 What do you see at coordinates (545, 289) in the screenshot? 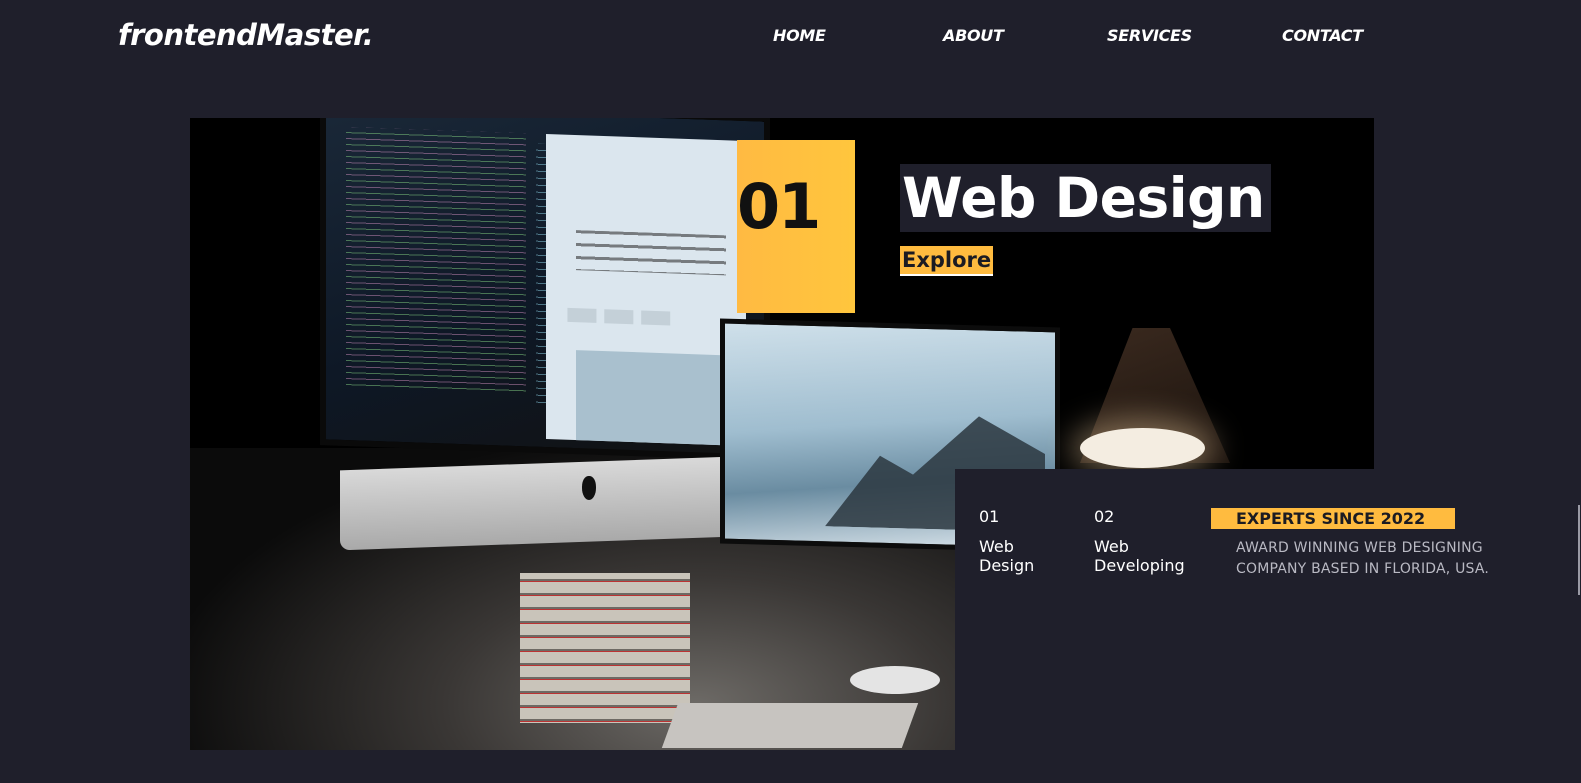
I see `imac-screen: ▬▬▬` at bounding box center [545, 289].